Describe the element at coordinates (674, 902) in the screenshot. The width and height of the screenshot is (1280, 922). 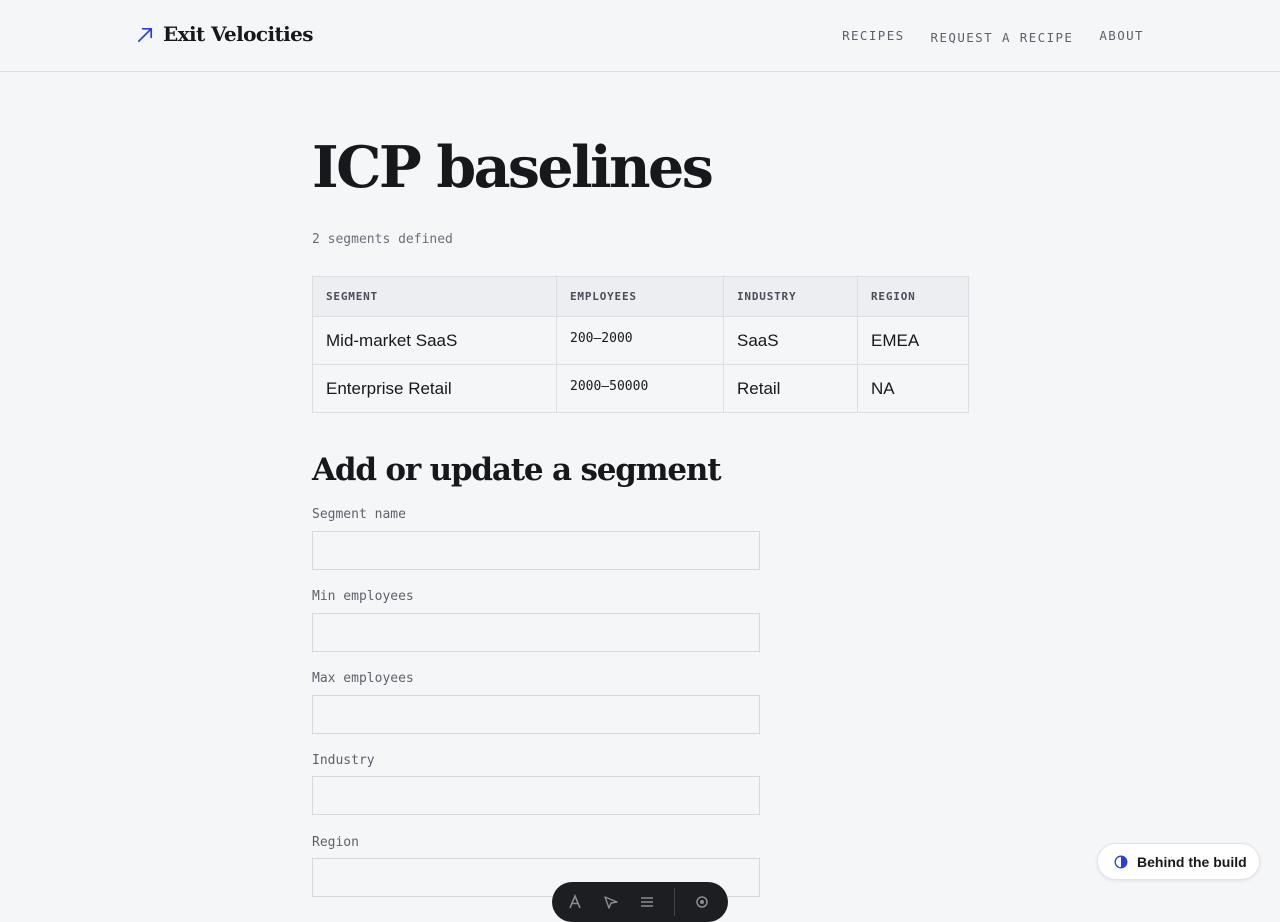
I see `toolbar-divider` at that location.